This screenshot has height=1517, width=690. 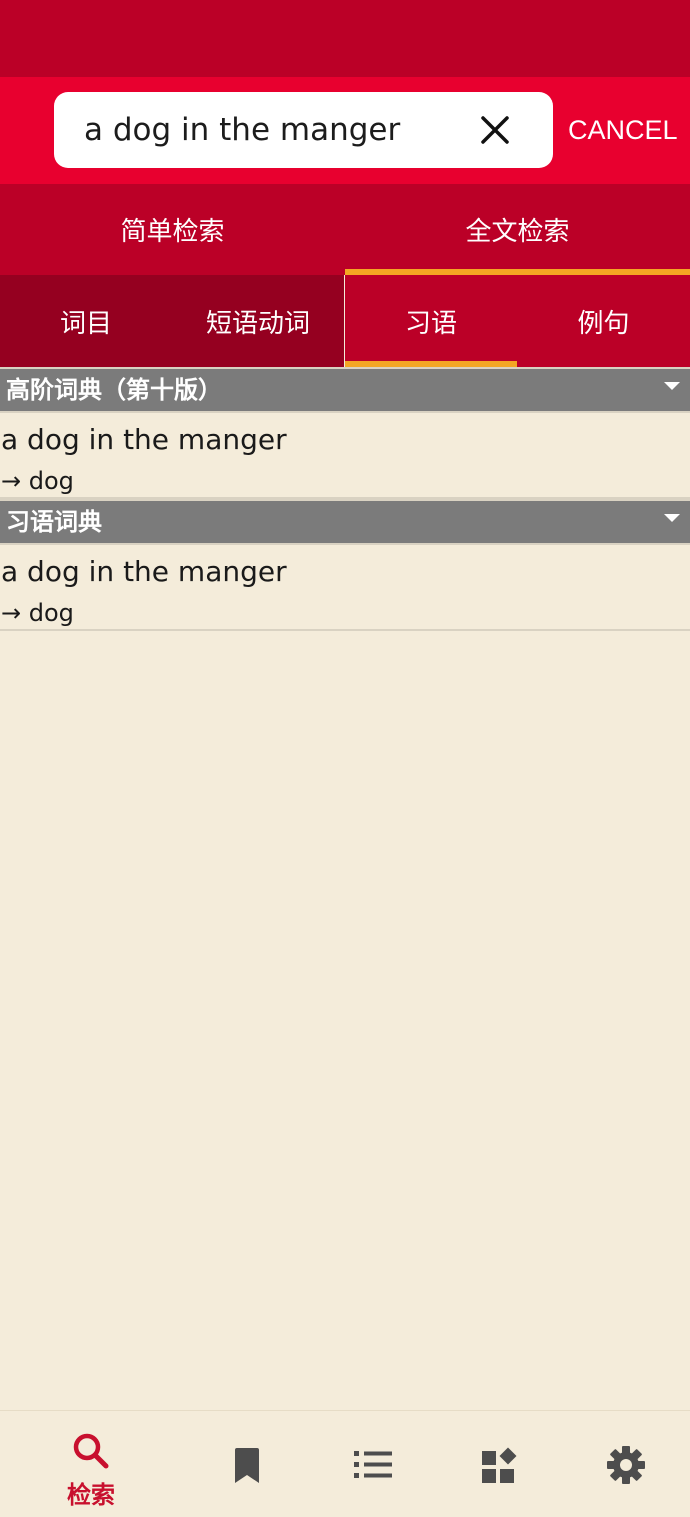 I want to click on tab-label: 词目, so click(x=85, y=323).